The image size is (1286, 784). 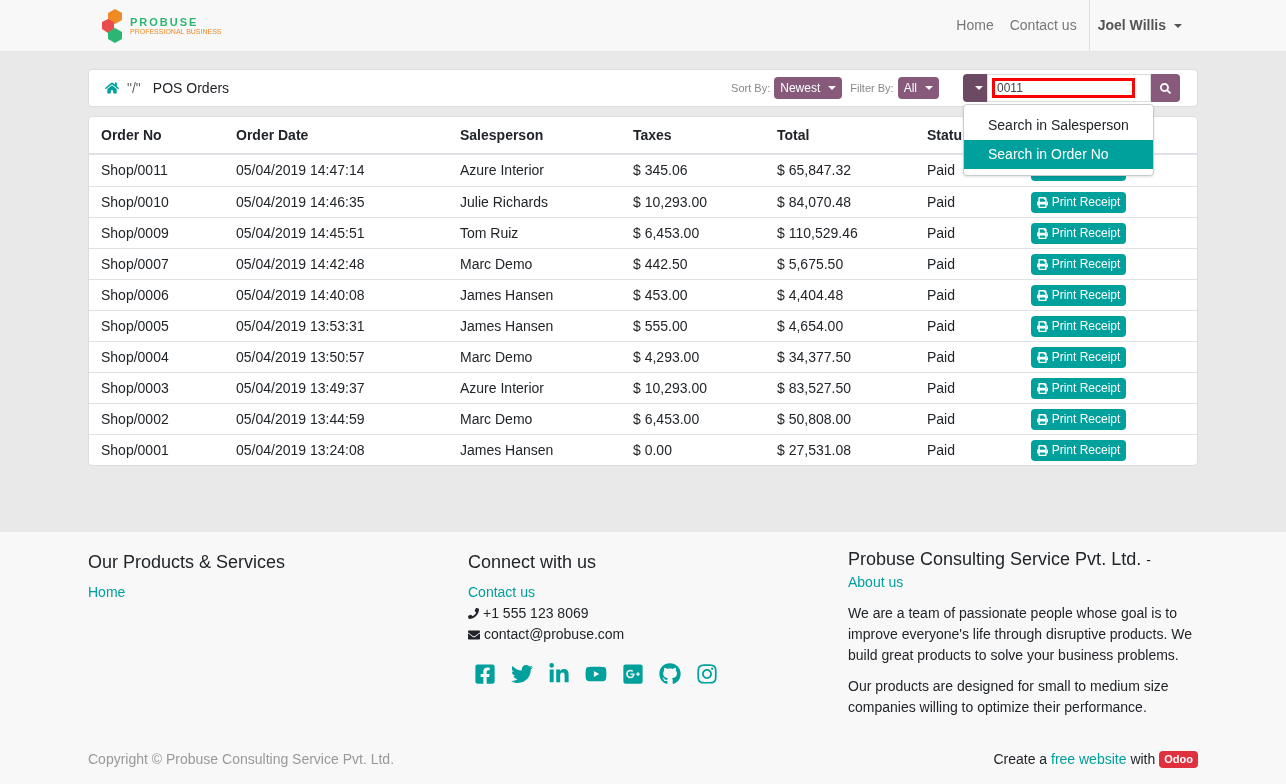 I want to click on phone-icon, so click(x=473, y=613).